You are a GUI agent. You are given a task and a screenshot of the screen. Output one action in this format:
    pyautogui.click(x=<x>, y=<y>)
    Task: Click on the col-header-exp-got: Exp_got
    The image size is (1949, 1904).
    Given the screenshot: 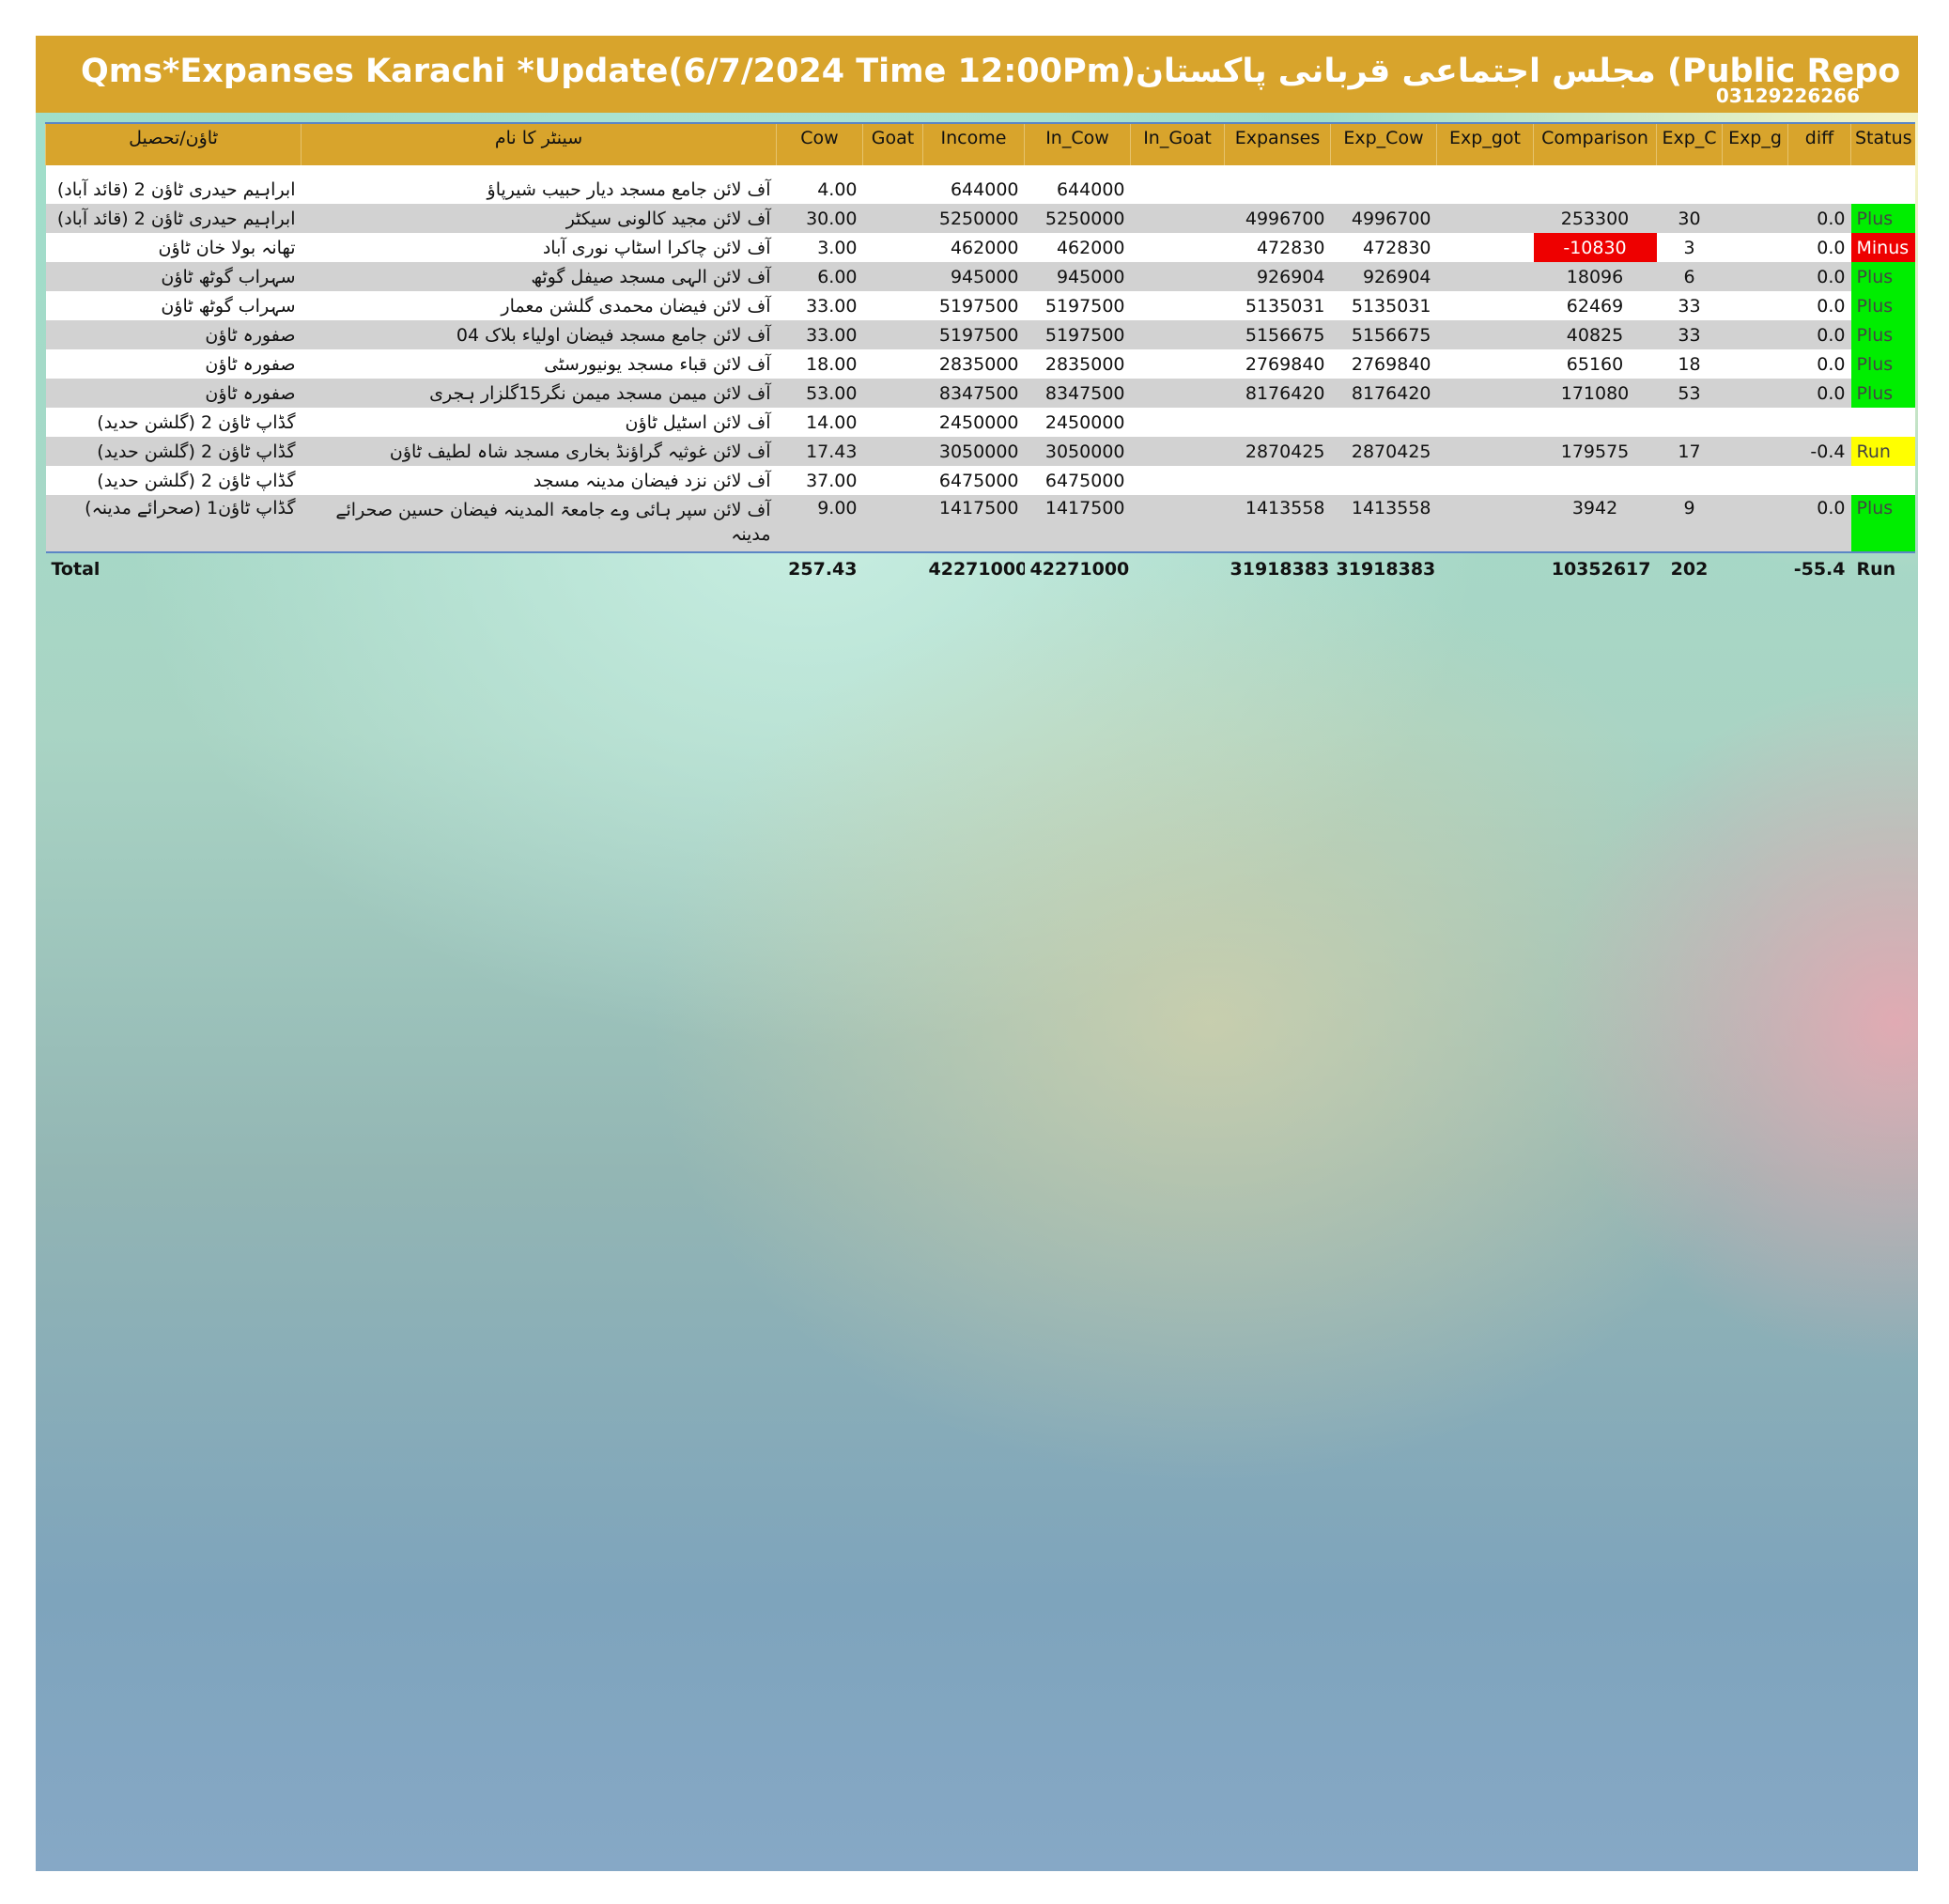 What is the action you would take?
    pyautogui.click(x=1485, y=144)
    